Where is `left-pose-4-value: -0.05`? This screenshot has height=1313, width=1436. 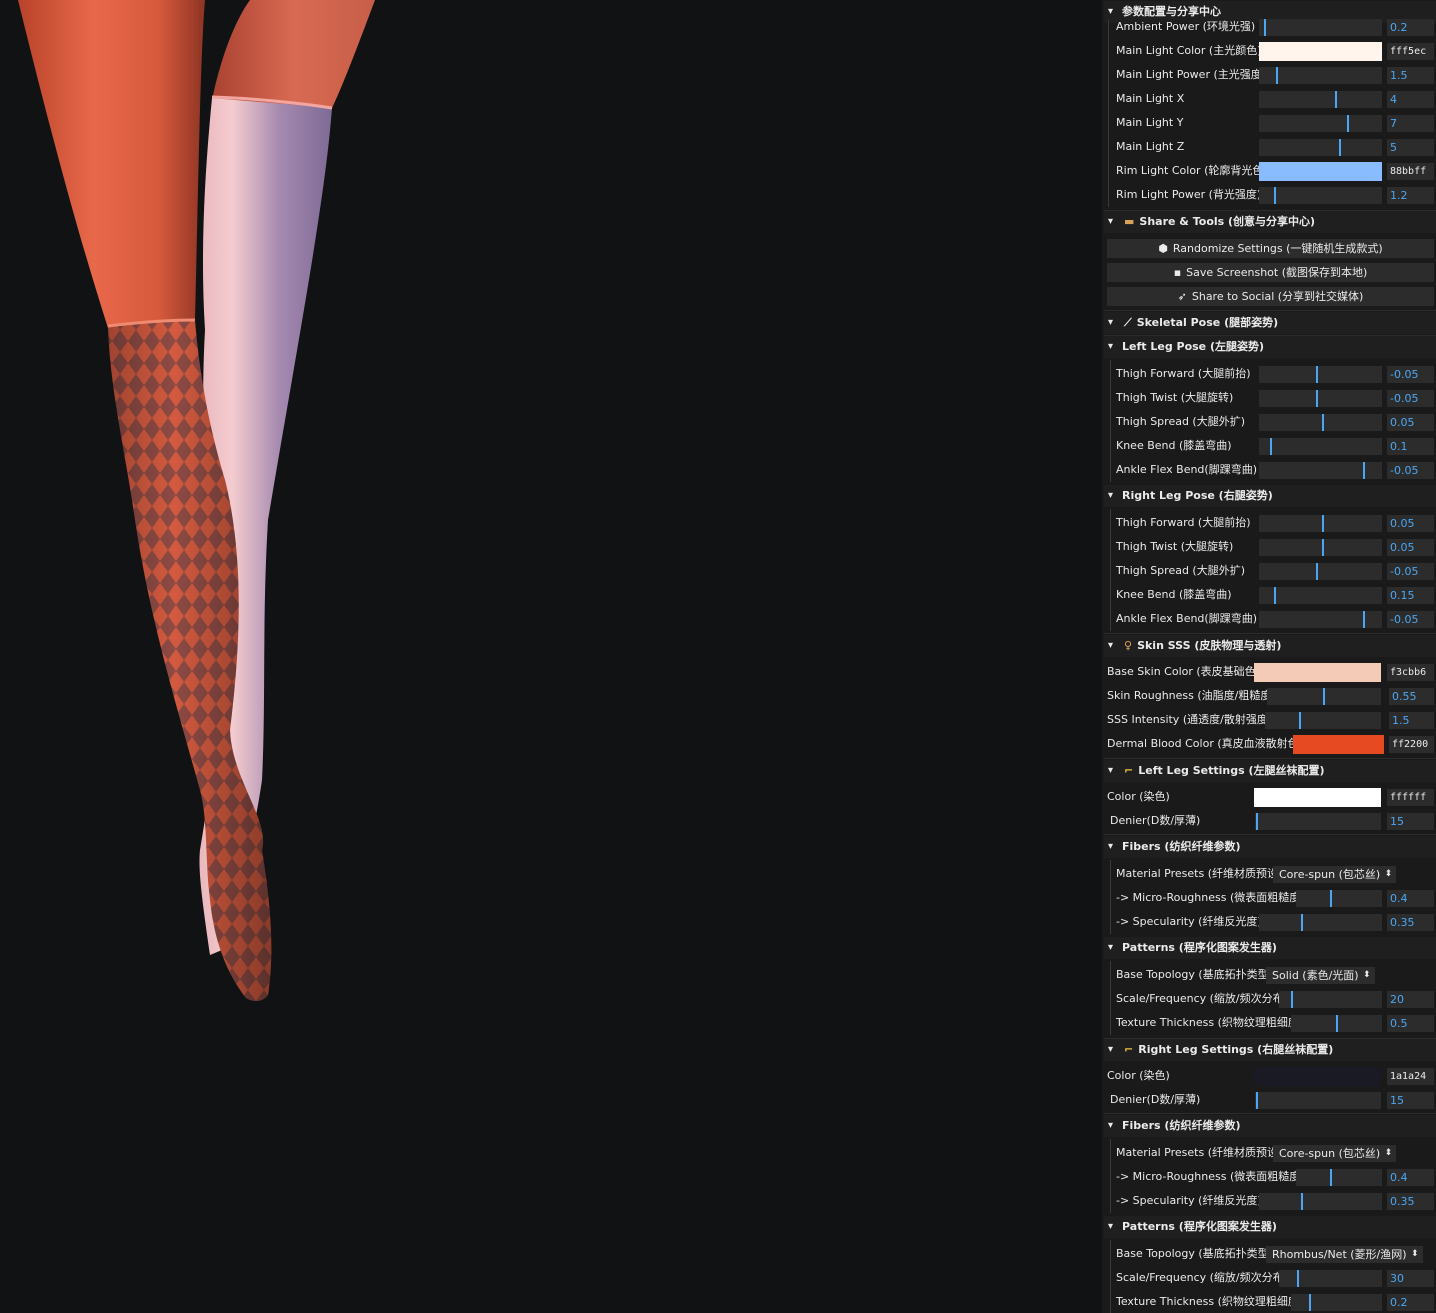
left-pose-4-value: -0.05 is located at coordinates (1410, 470).